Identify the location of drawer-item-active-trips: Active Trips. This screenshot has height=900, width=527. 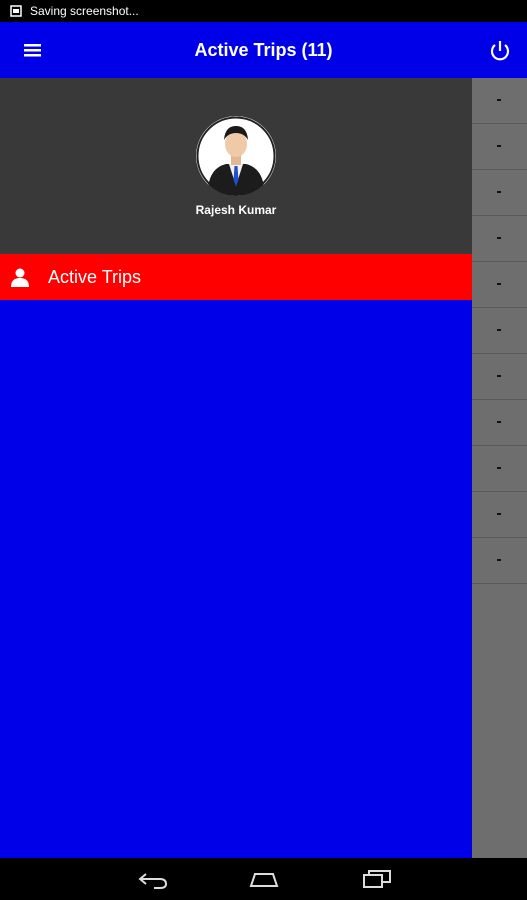
(236, 277).